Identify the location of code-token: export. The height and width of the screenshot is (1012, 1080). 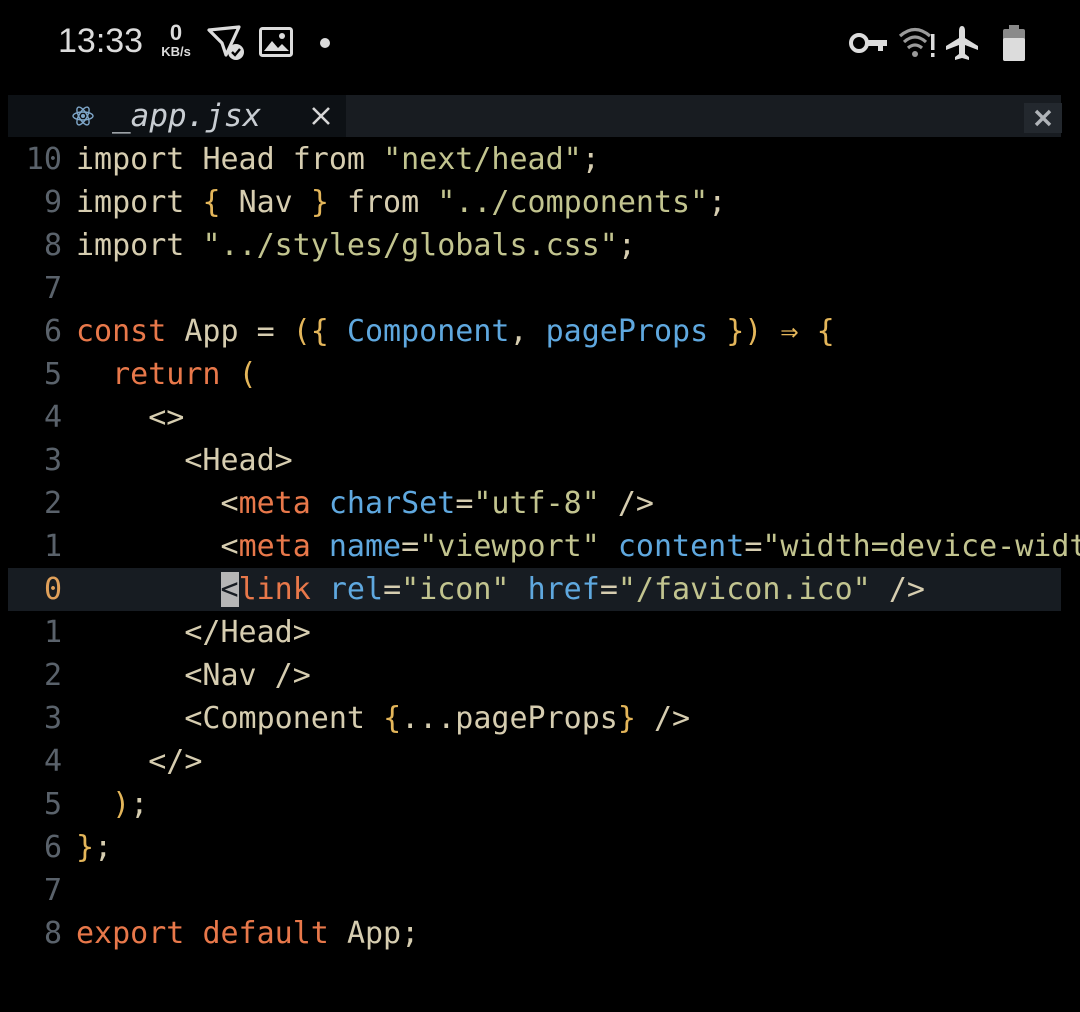
(139, 933).